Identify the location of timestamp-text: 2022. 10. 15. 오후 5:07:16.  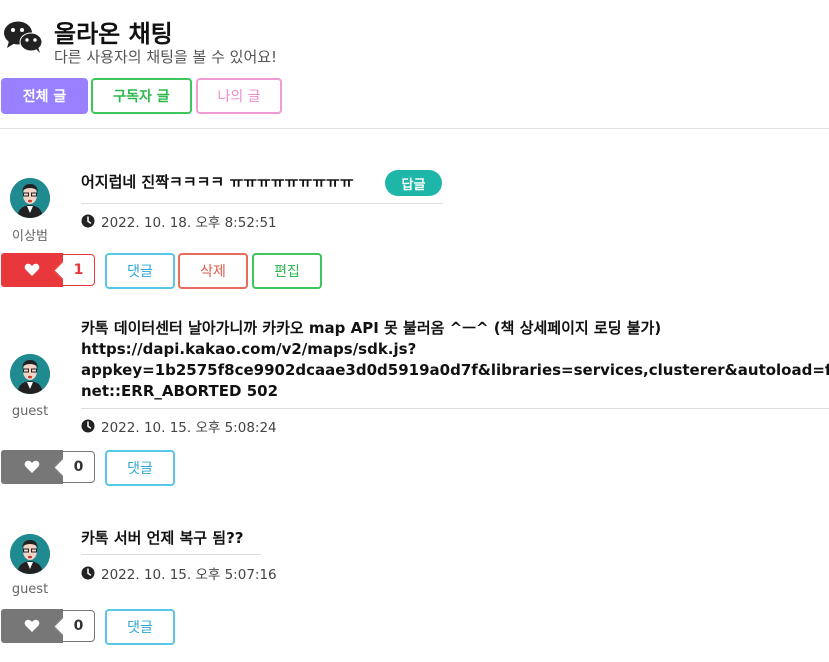
(189, 575).